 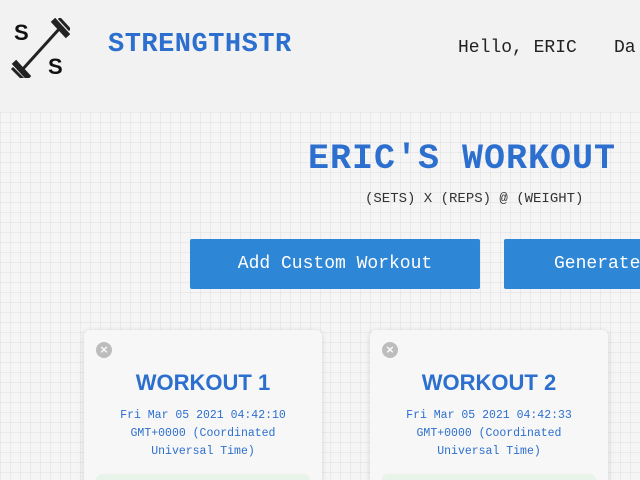 I want to click on page-subtitle: (SETS) X (REPS) @ (WEIGHT), so click(x=474, y=199).